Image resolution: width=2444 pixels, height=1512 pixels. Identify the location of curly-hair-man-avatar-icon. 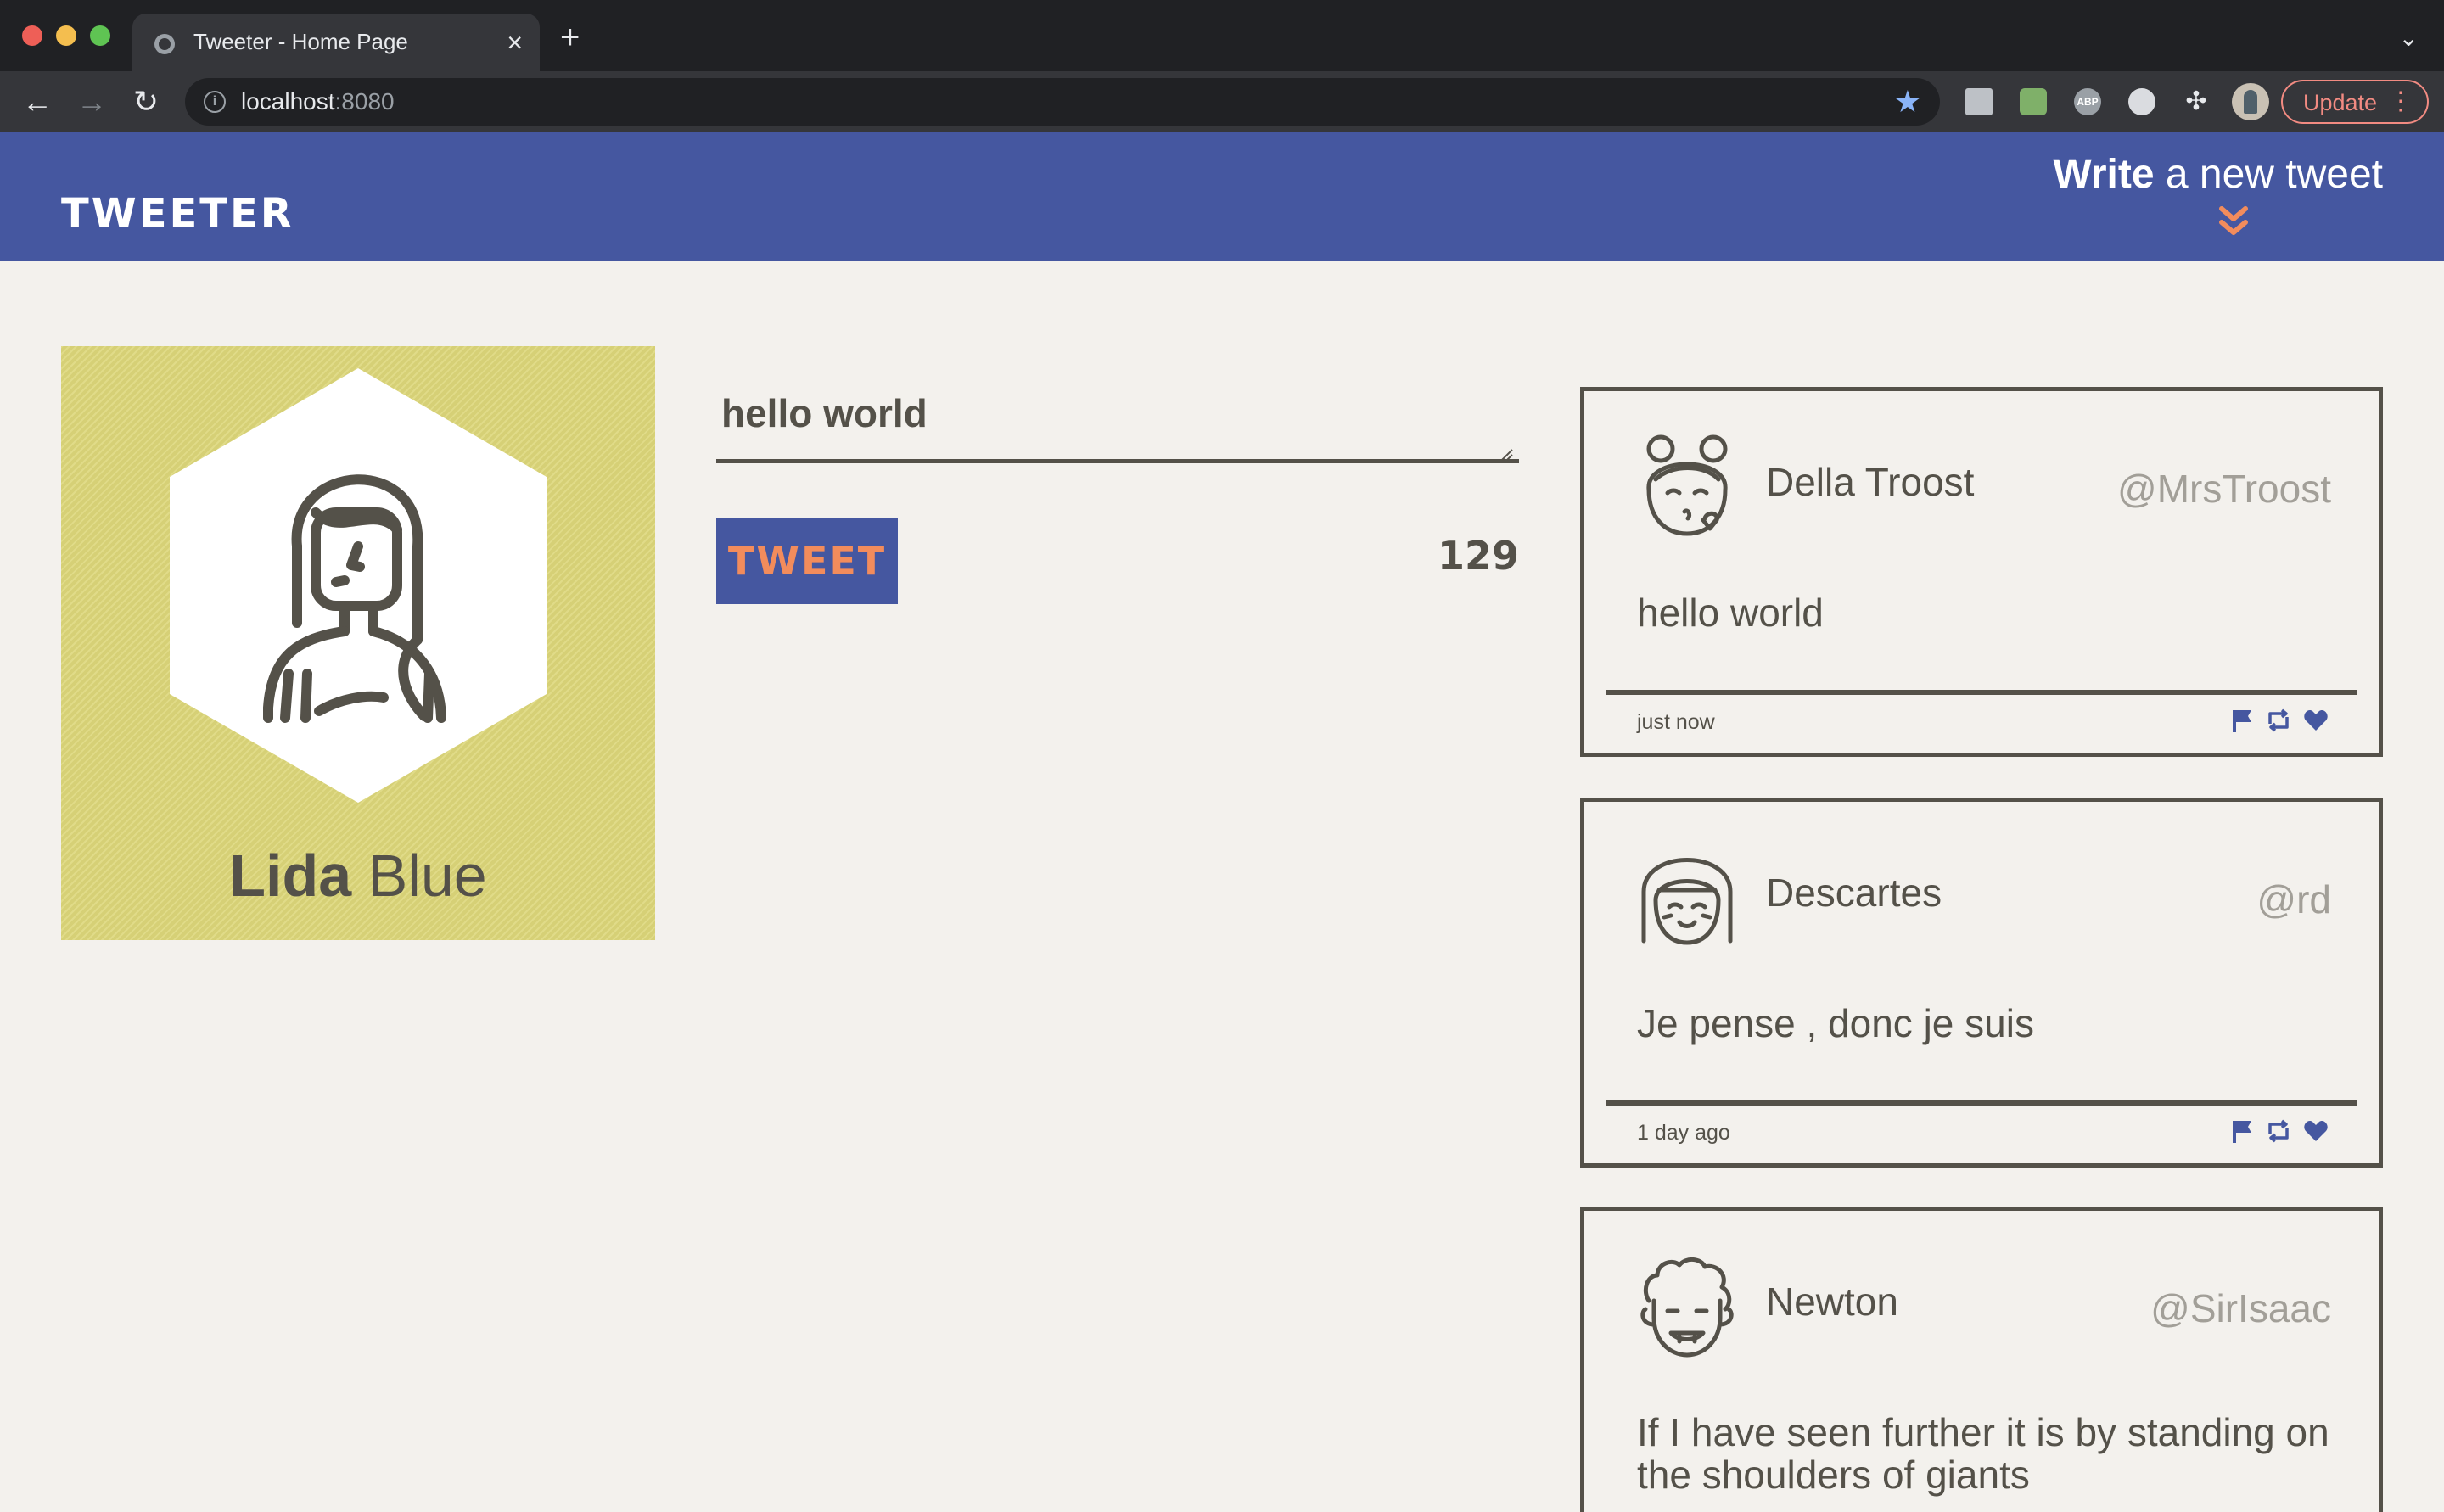
(1687, 1307).